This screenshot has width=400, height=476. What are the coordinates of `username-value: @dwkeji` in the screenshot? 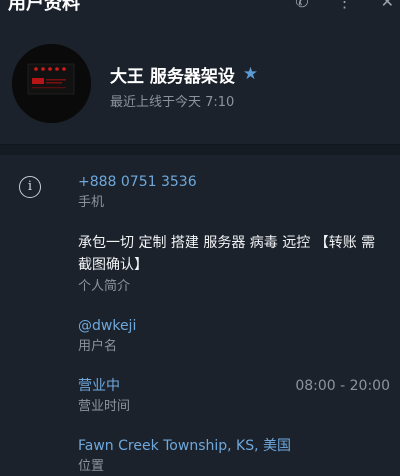 It's located at (234, 326).